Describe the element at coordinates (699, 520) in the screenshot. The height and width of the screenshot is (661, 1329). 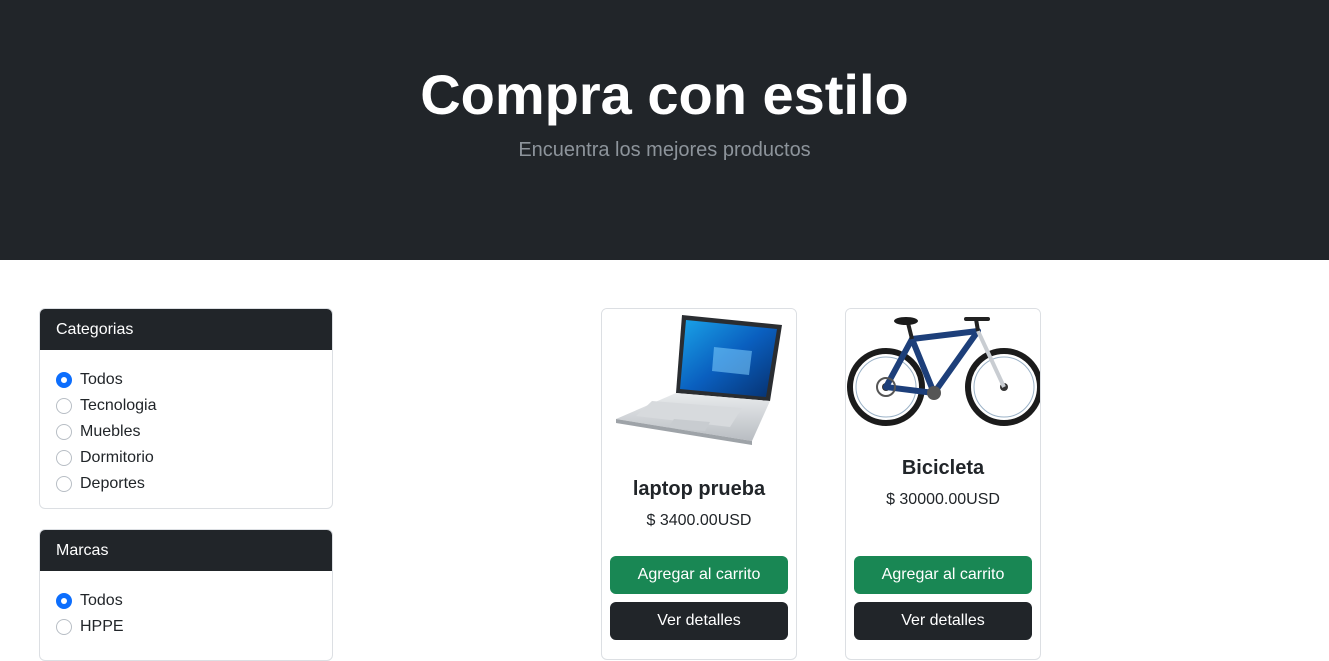
I see `product-price: $ 3400.00USD` at that location.